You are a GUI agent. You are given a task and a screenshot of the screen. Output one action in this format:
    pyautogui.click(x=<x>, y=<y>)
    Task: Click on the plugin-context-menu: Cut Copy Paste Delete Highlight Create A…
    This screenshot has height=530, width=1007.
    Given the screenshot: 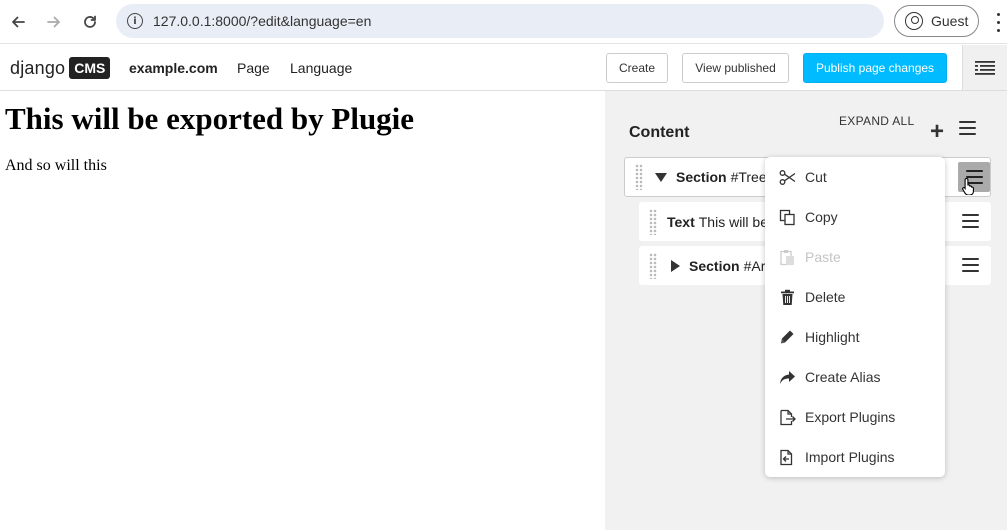 What is the action you would take?
    pyautogui.click(x=855, y=317)
    